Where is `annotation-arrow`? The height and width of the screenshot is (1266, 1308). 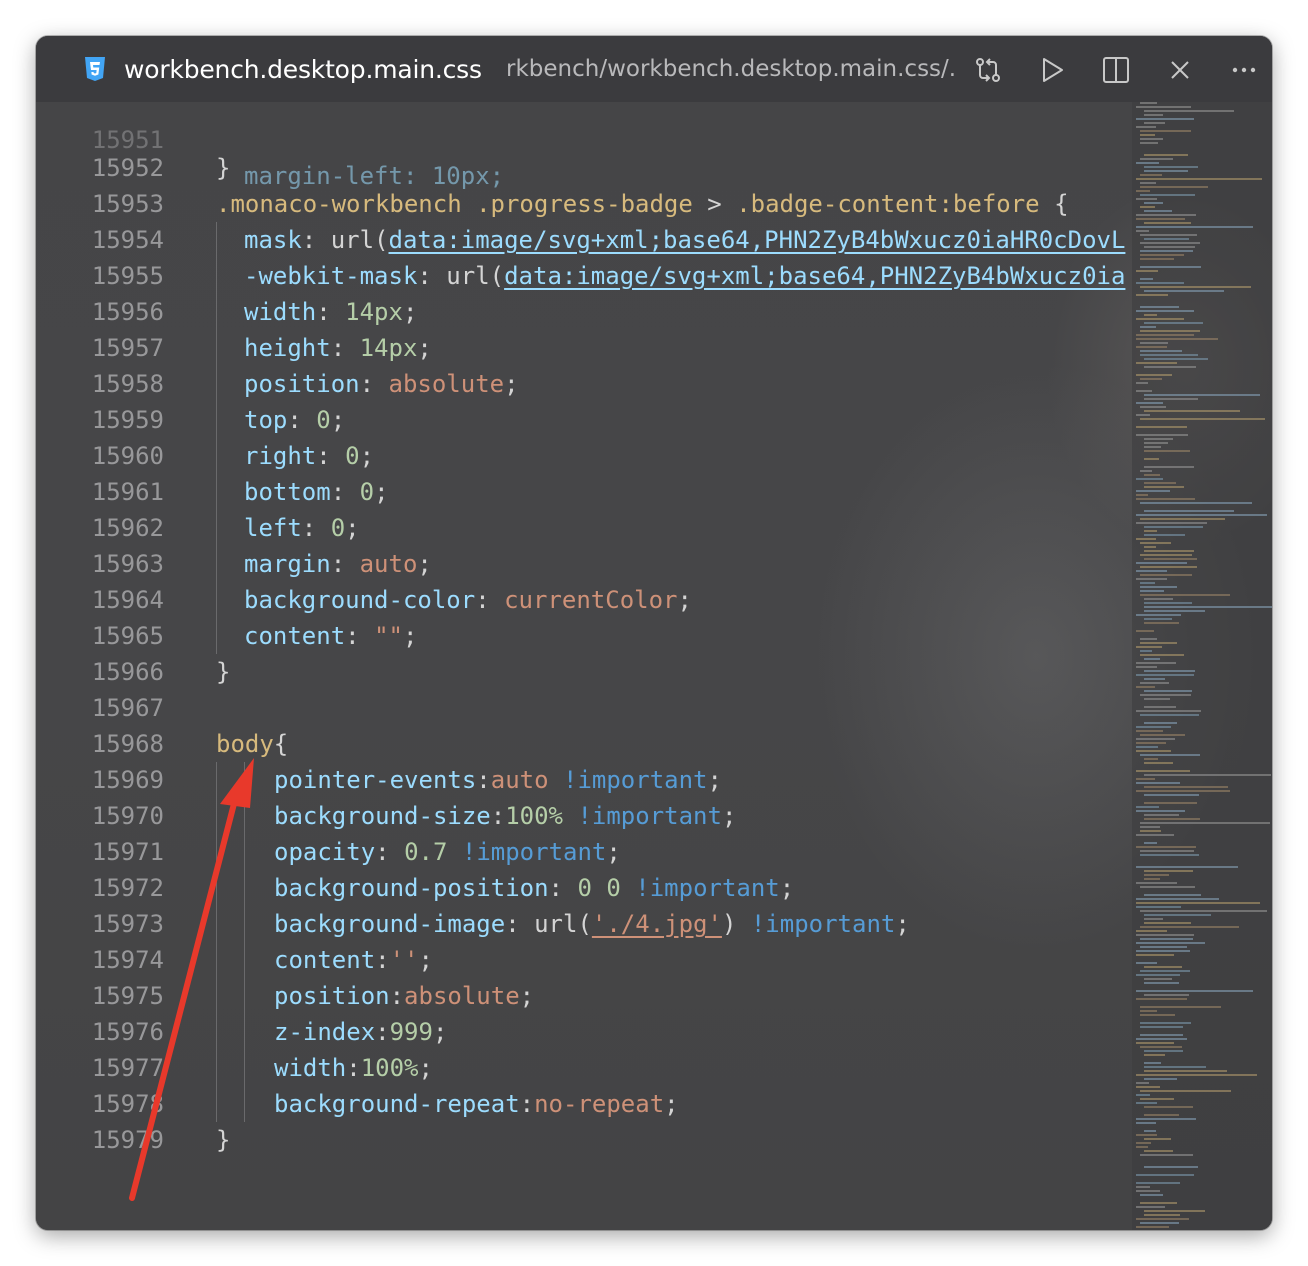
annotation-arrow is located at coordinates (191, 979).